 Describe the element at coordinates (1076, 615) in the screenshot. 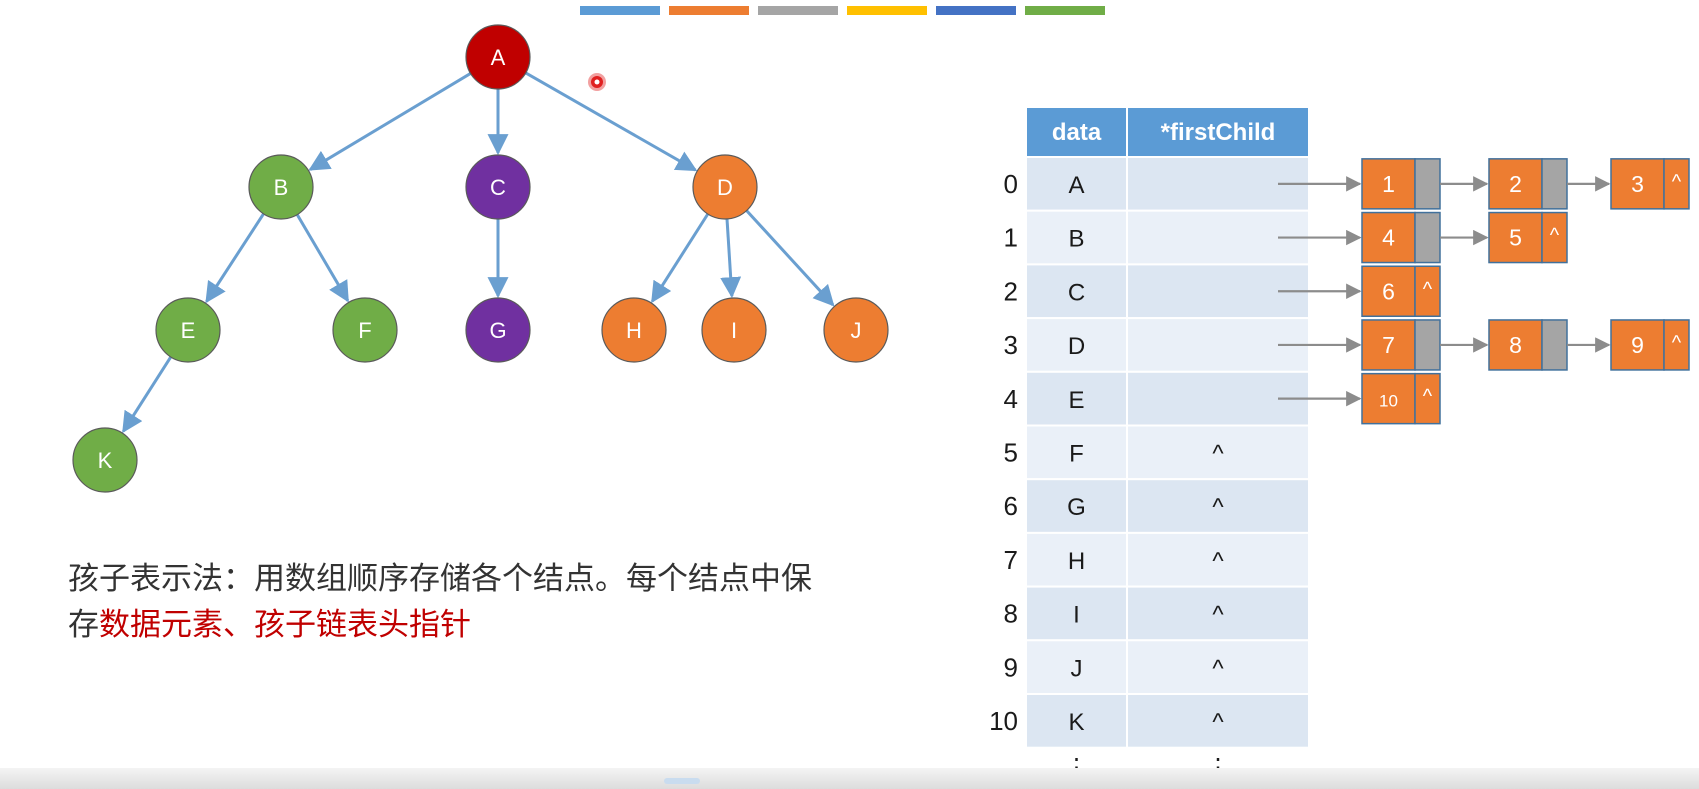

I see `row-data-value: I` at that location.